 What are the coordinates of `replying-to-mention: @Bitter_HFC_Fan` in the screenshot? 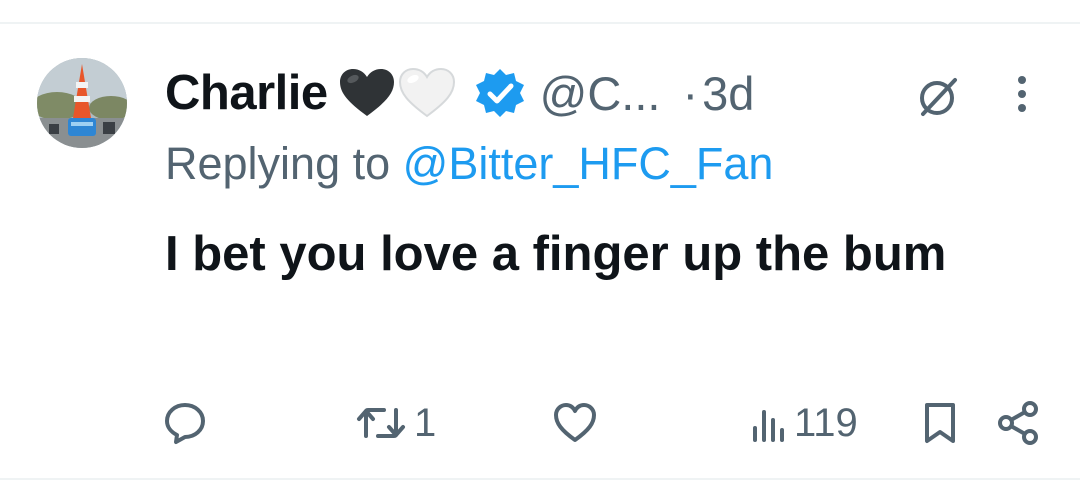 It's located at (588, 163).